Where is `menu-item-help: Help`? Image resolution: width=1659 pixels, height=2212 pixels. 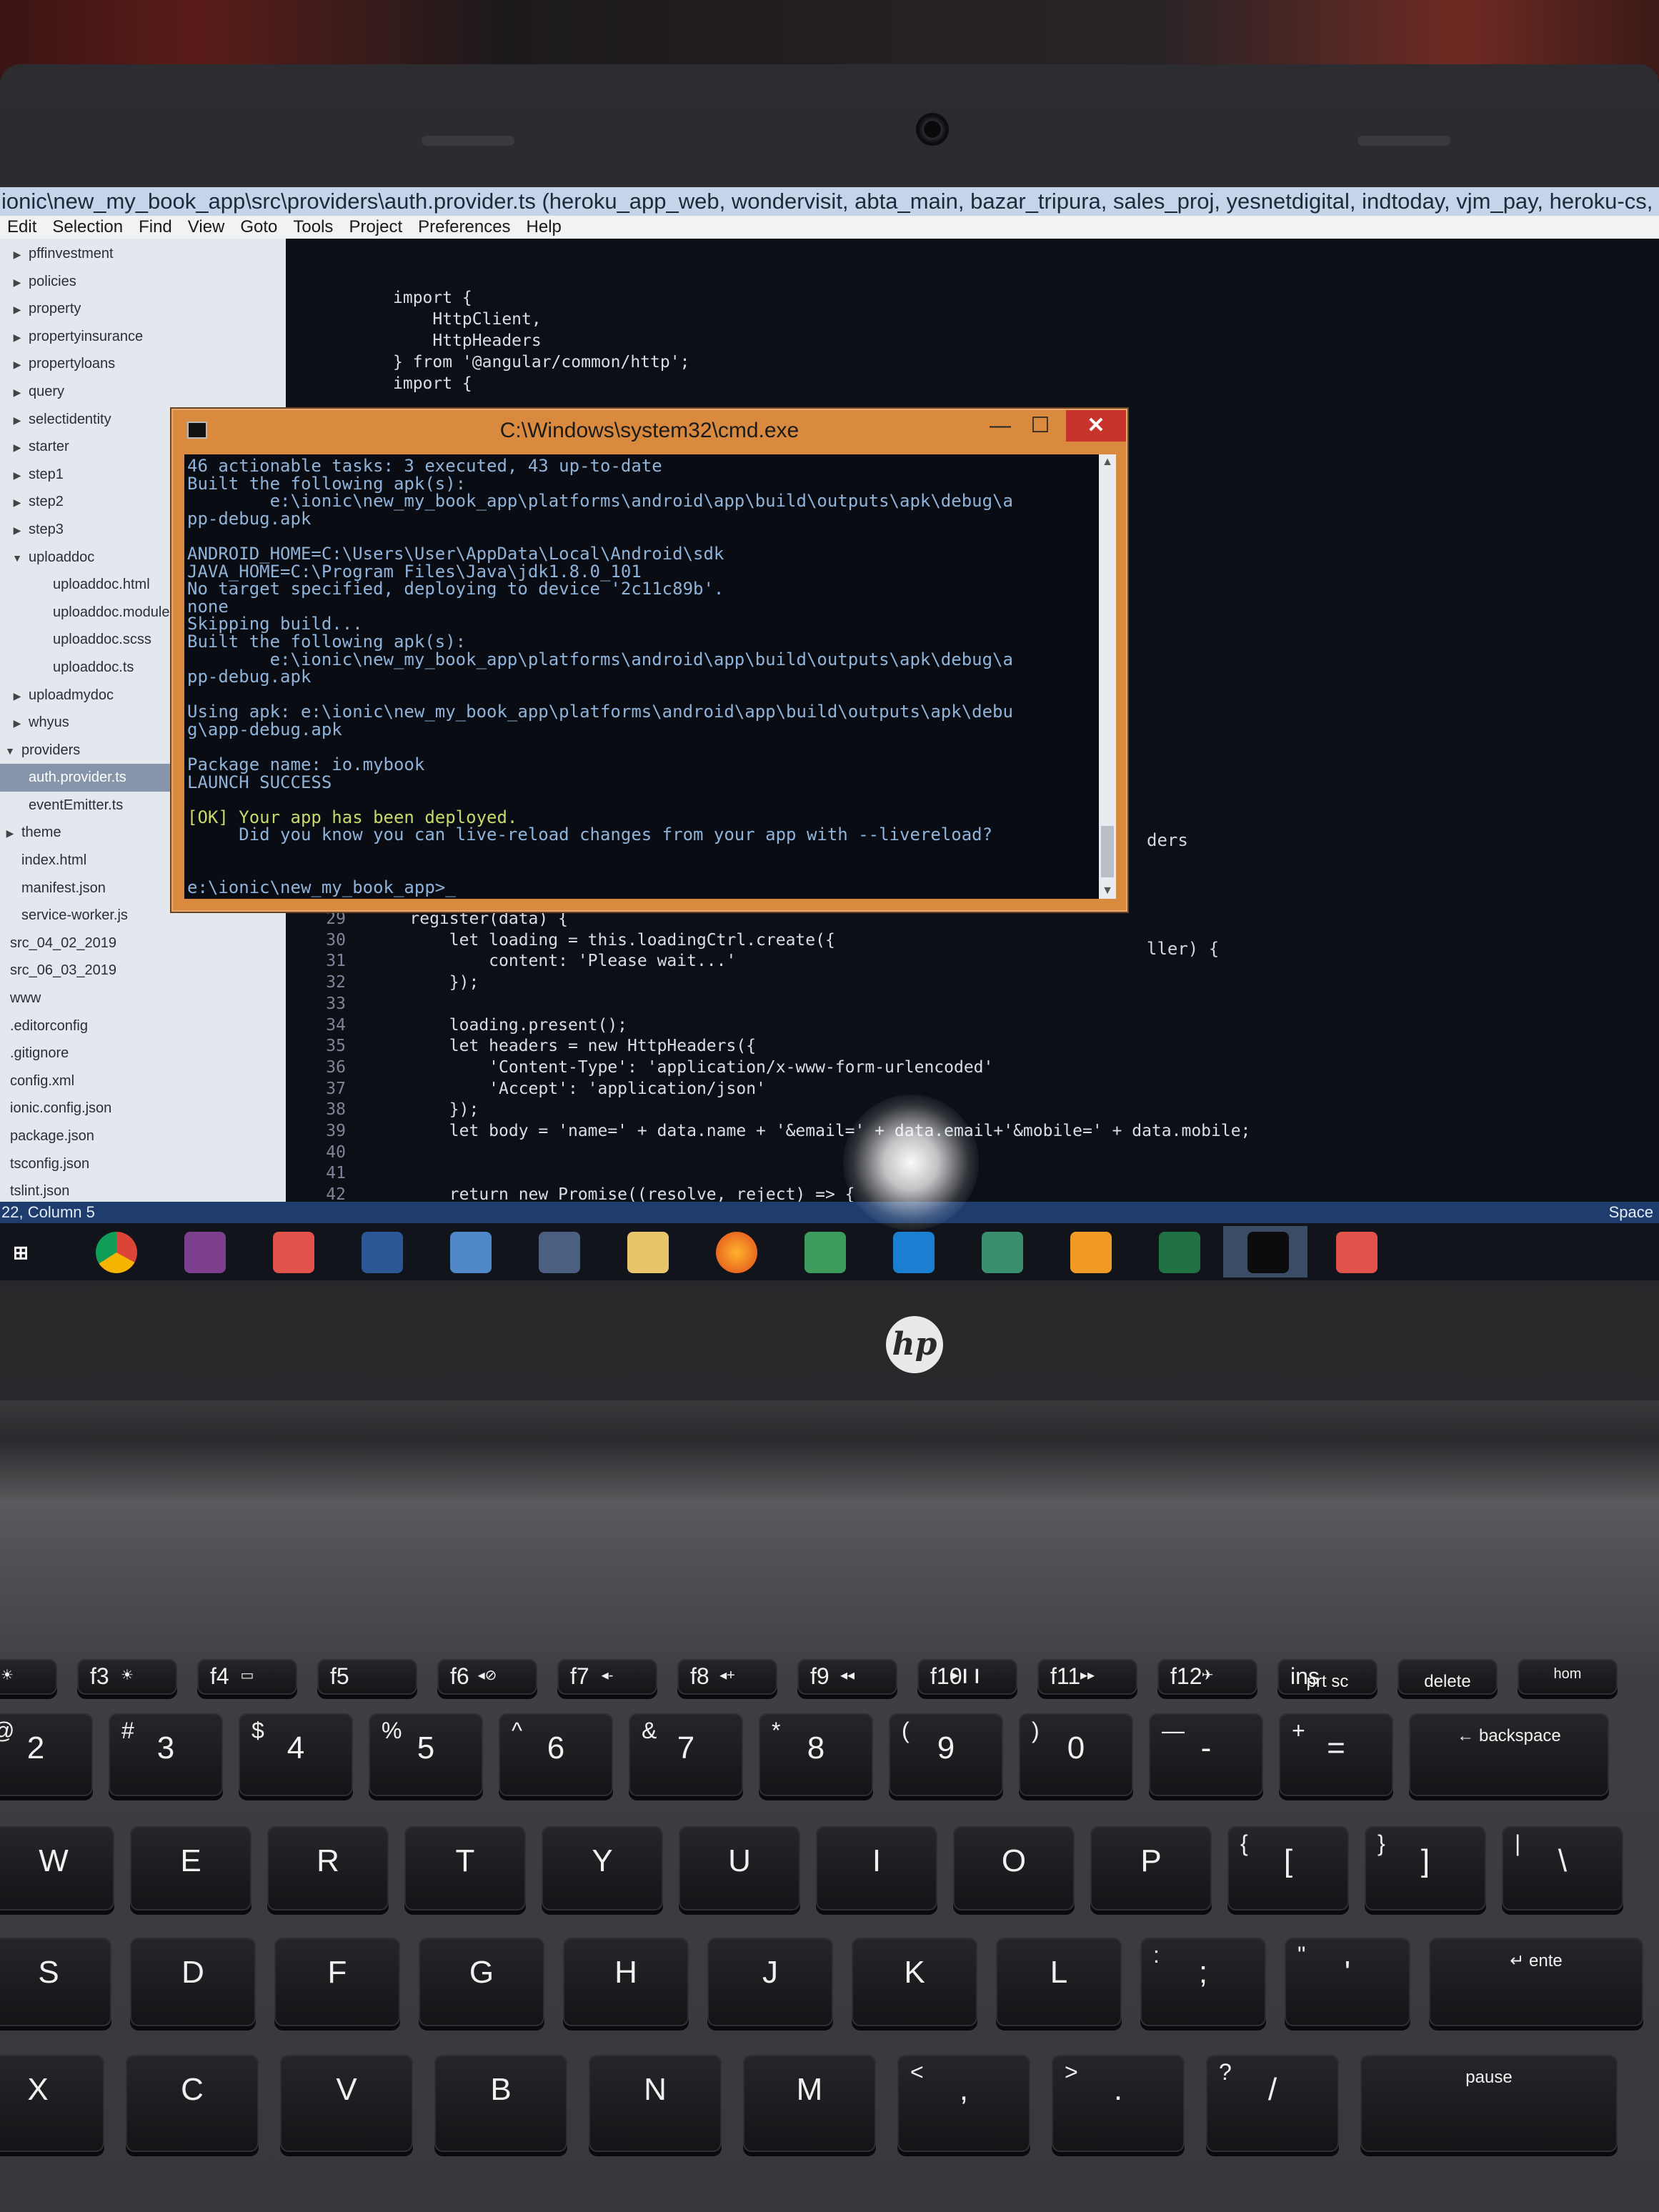 menu-item-help: Help is located at coordinates (544, 228).